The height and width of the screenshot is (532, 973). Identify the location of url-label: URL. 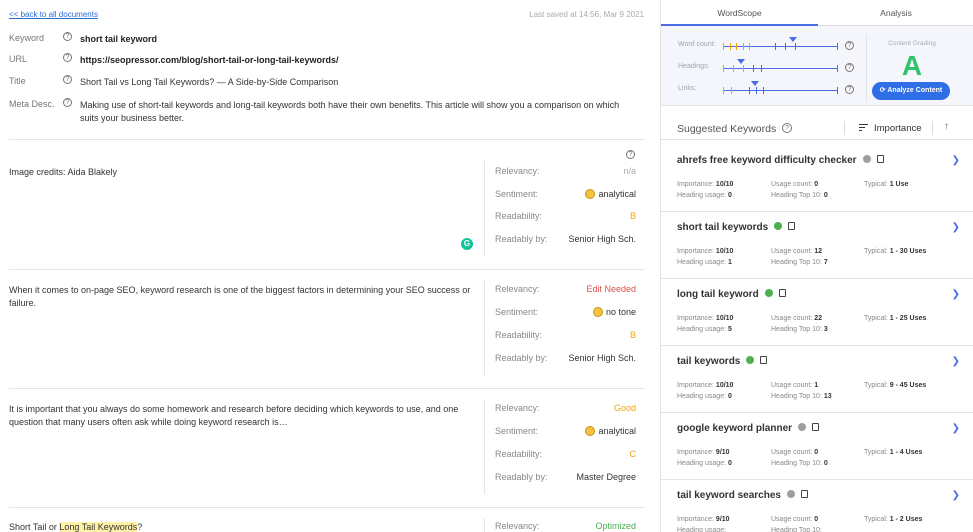
(18, 59).